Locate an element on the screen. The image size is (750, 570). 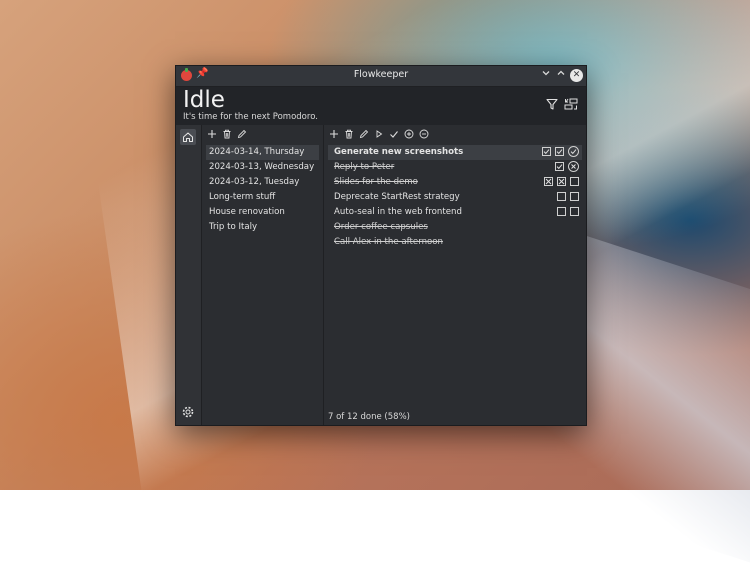
timer-state-title: Idle is located at coordinates (204, 100).